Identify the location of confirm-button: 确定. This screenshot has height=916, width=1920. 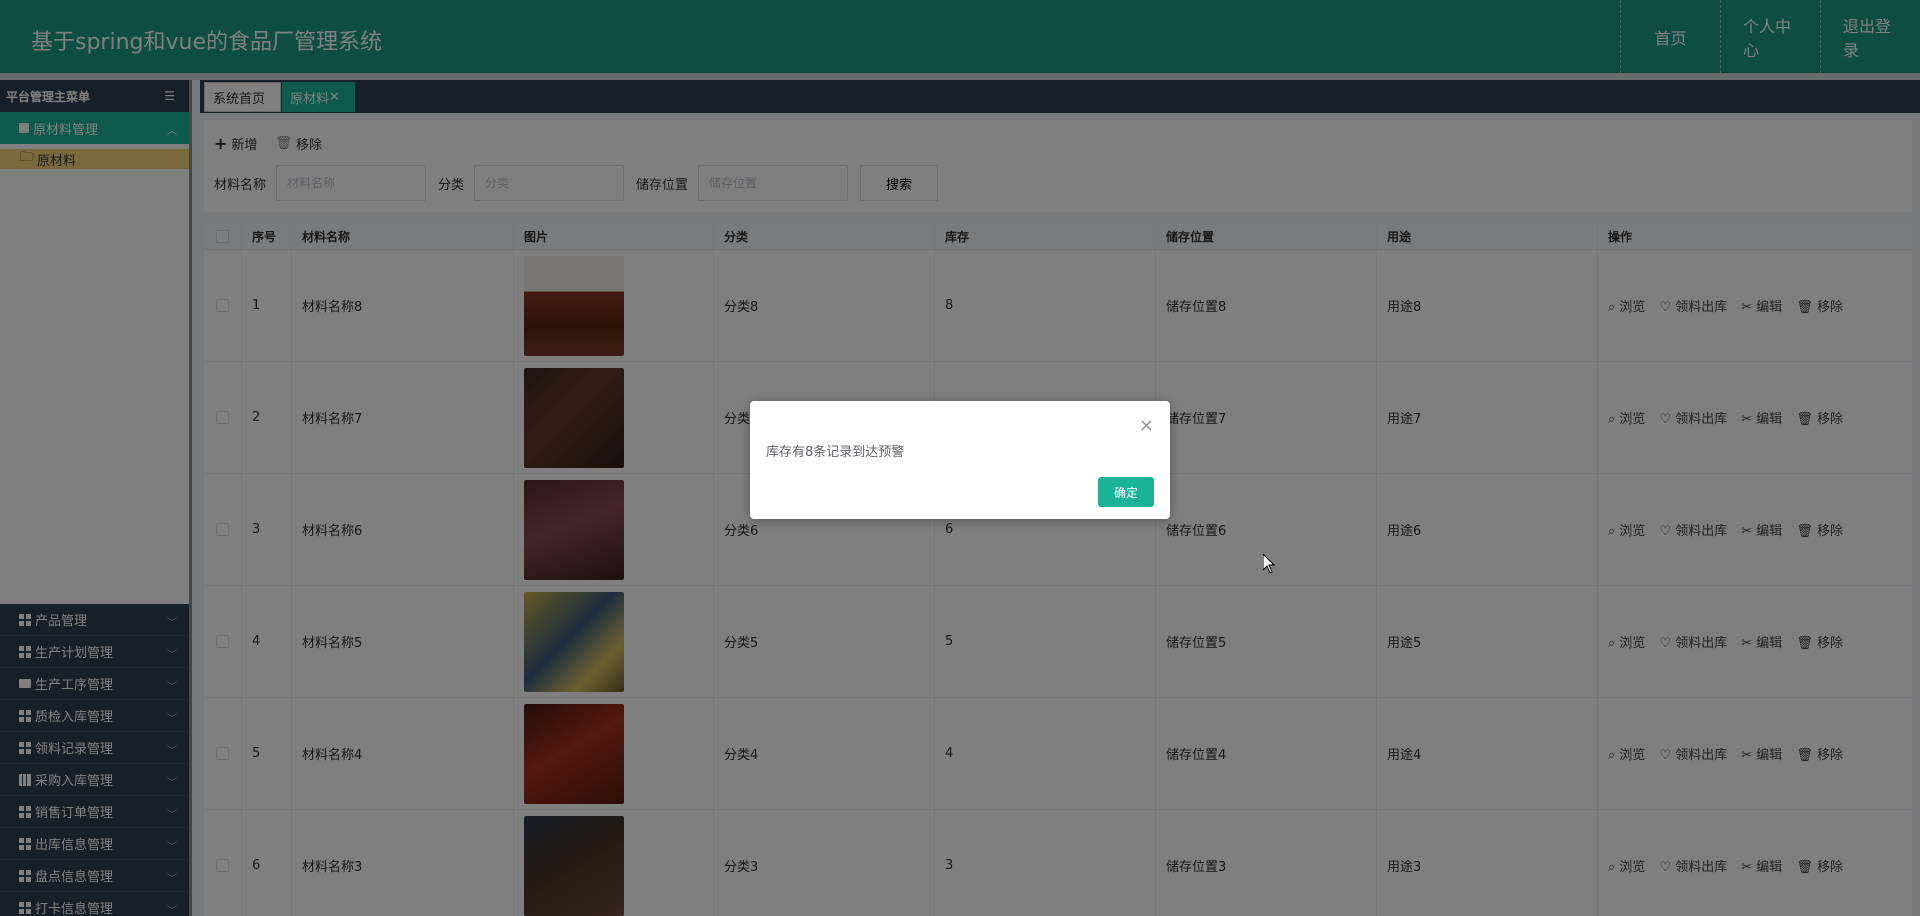
(1126, 492).